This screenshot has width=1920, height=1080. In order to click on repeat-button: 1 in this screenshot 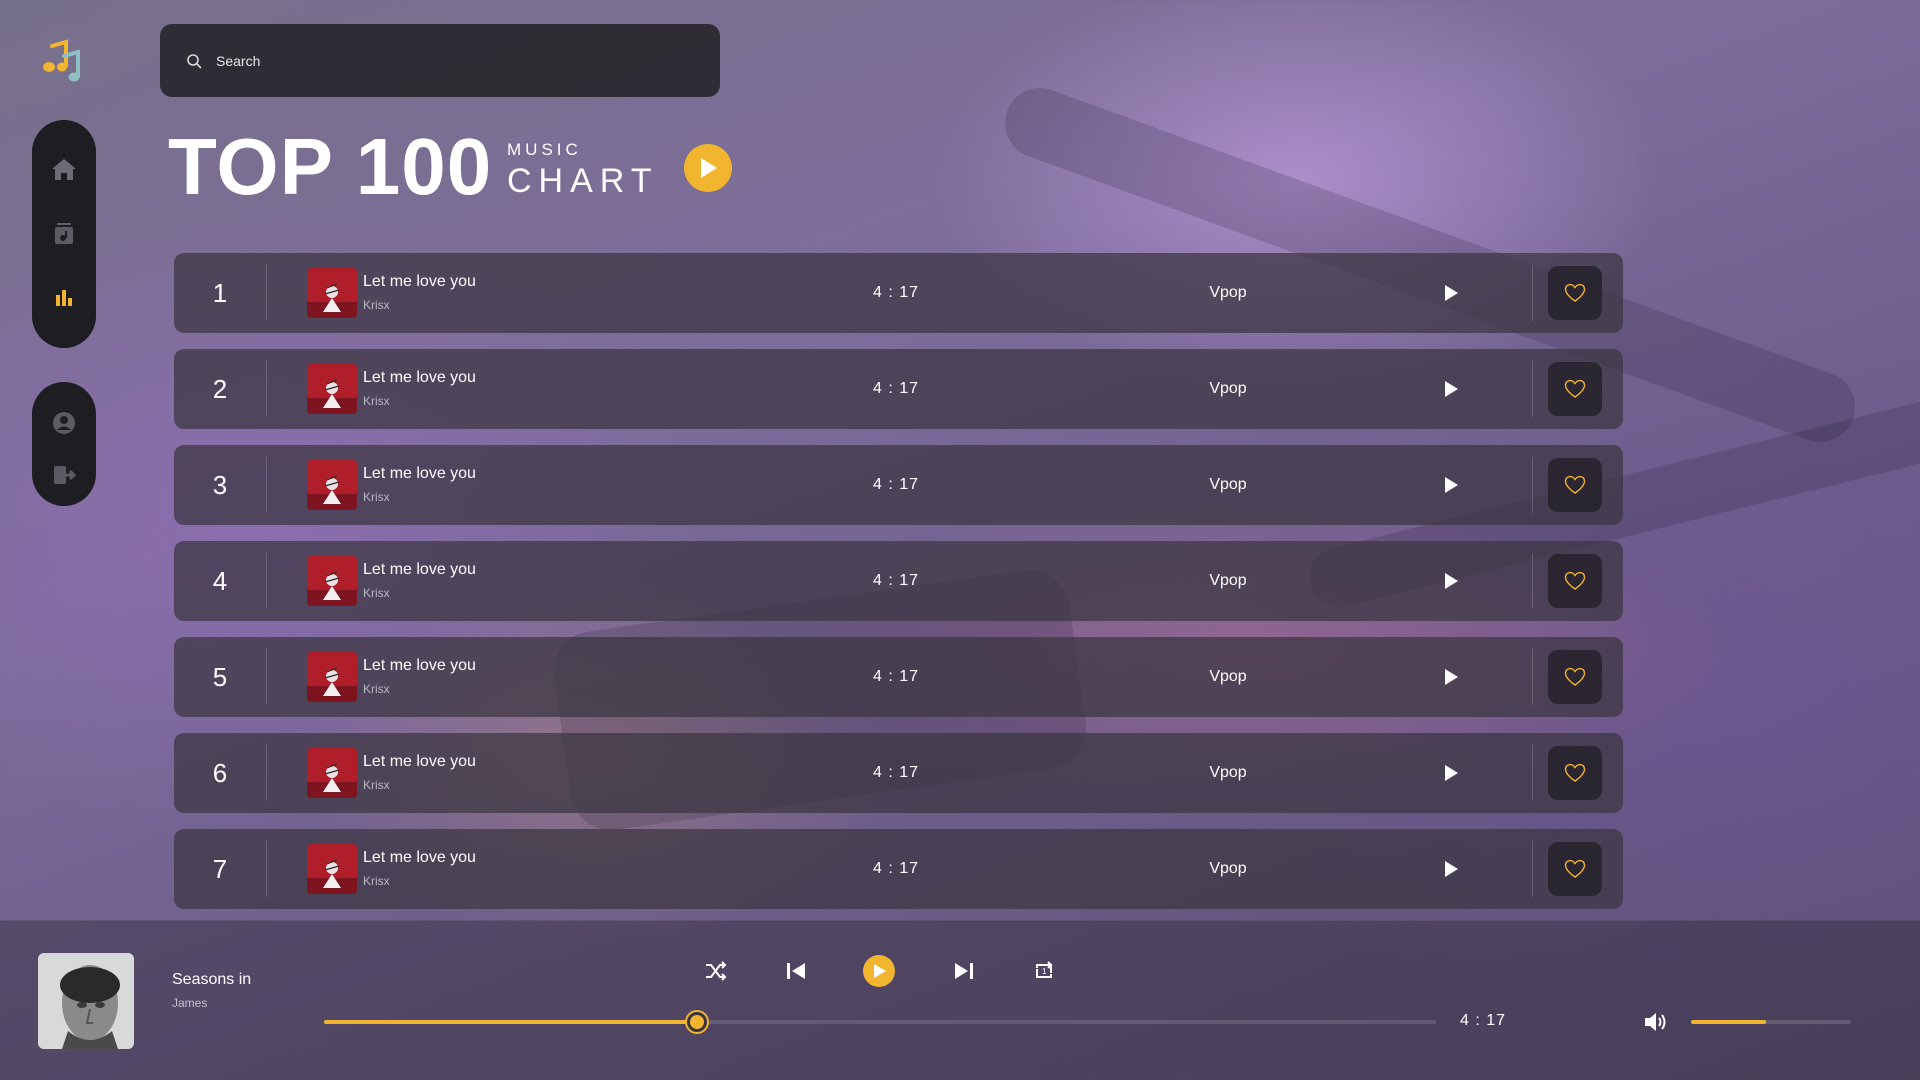, I will do `click(1044, 971)`.